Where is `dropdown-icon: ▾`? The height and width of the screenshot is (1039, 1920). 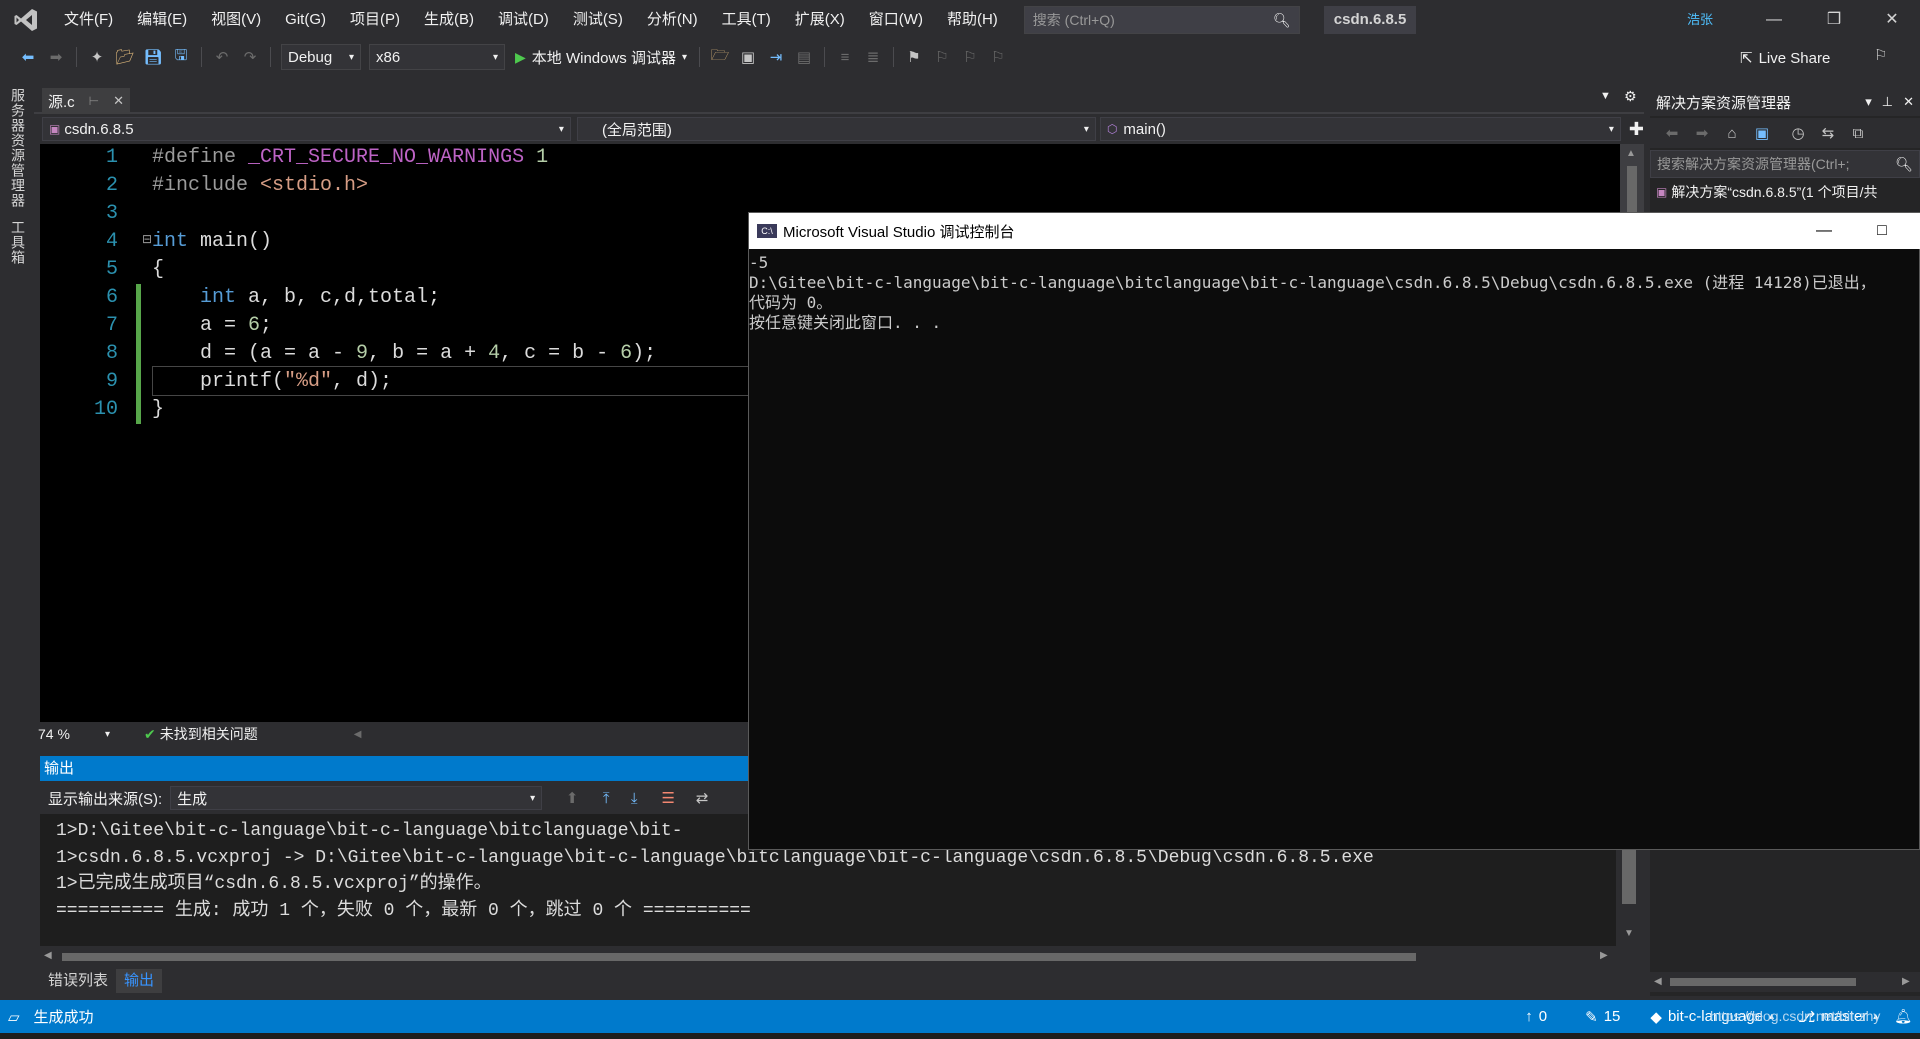
dropdown-icon: ▾ is located at coordinates (1868, 102).